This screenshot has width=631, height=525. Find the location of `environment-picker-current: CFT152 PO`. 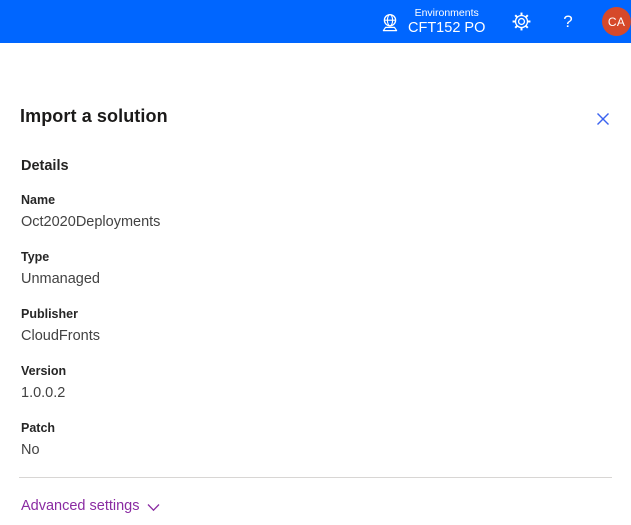

environment-picker-current: CFT152 PO is located at coordinates (447, 27).